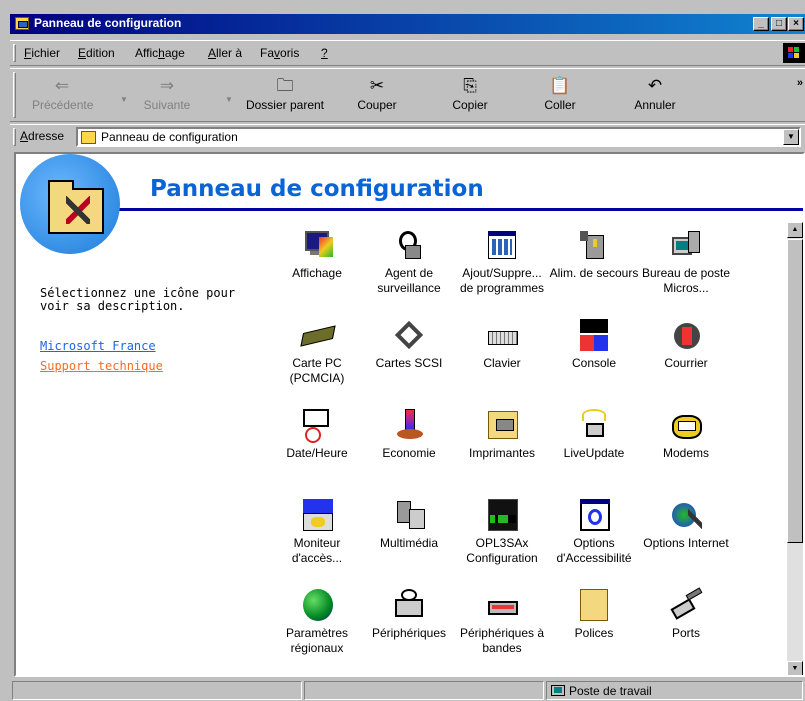  What do you see at coordinates (686, 363) in the screenshot?
I see `cp-item-label: Courrier` at bounding box center [686, 363].